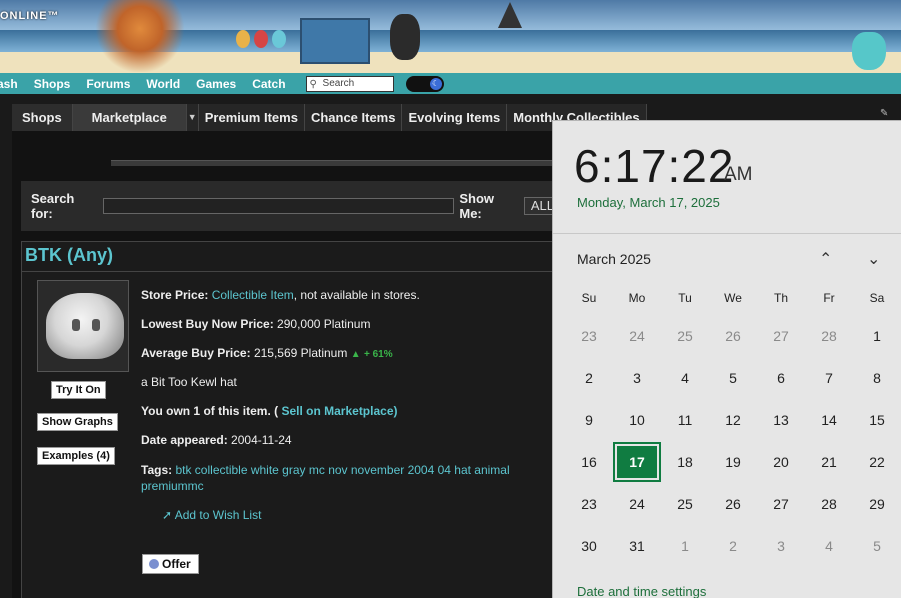  What do you see at coordinates (207, 324) in the screenshot?
I see `lowest-price-label: Lowest Buy Now Price:` at bounding box center [207, 324].